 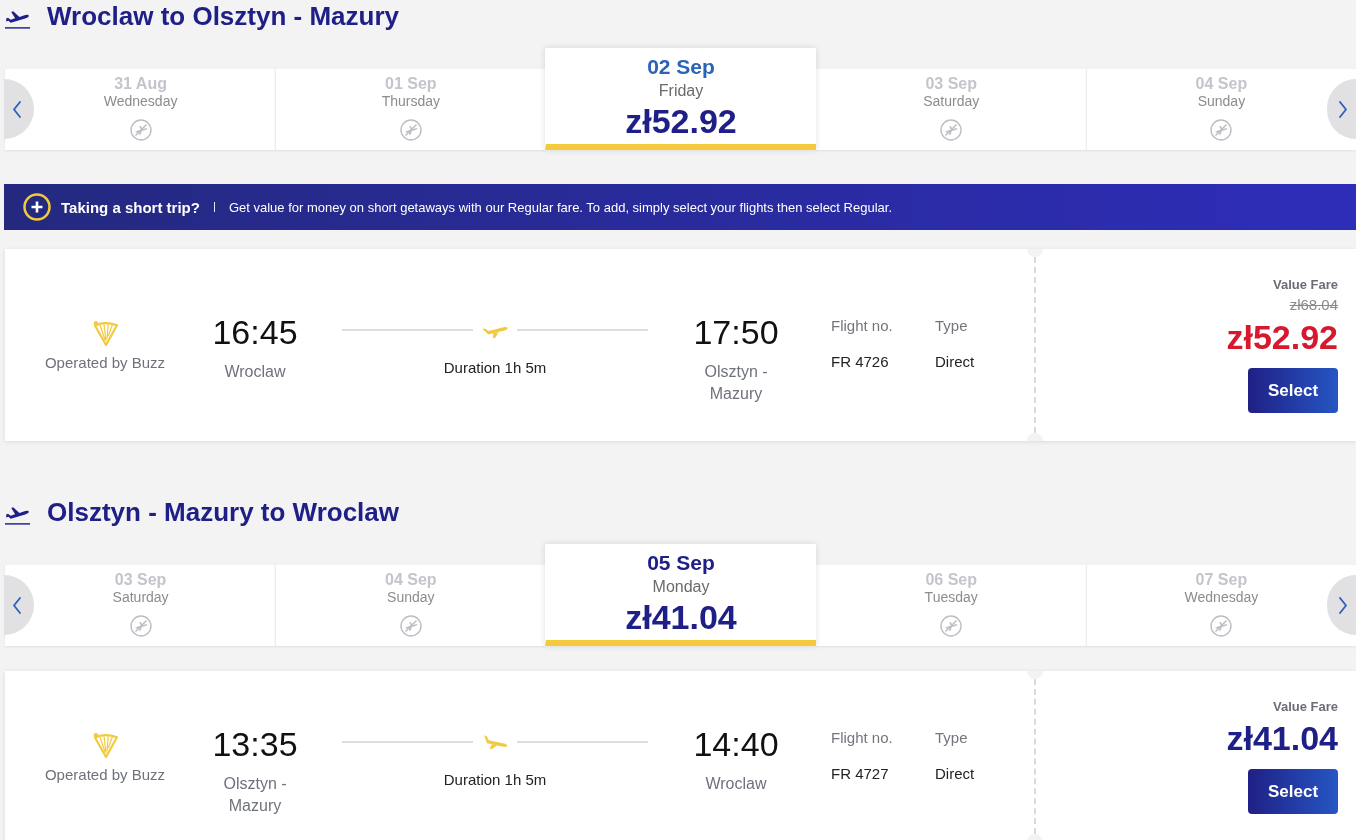 What do you see at coordinates (736, 332) in the screenshot?
I see `arrival-time: 17:50` at bounding box center [736, 332].